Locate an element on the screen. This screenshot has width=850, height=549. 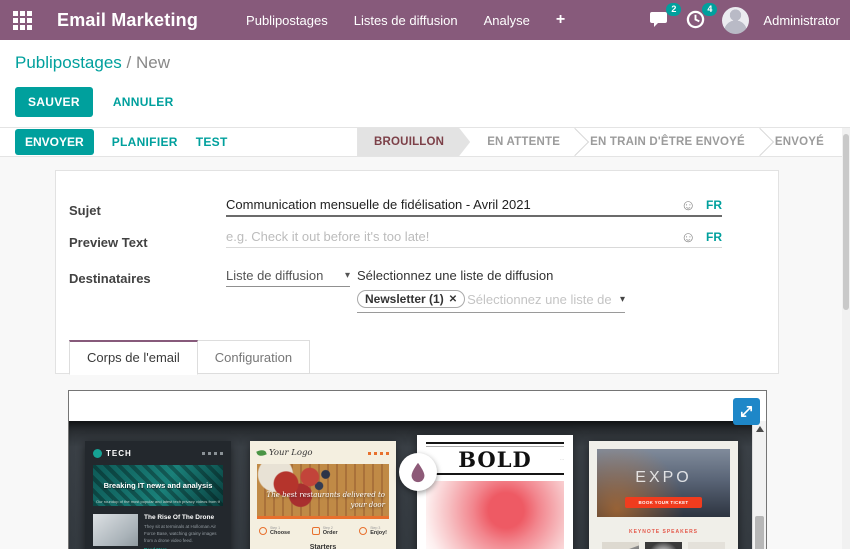
food-brand: Your Logo is located at coordinates (291, 453).